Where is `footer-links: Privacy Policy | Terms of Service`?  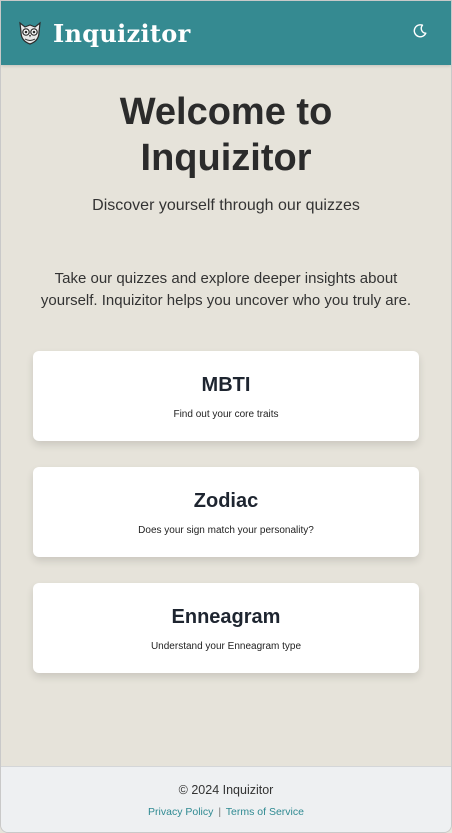
footer-links: Privacy Policy | Terms of Service is located at coordinates (226, 812).